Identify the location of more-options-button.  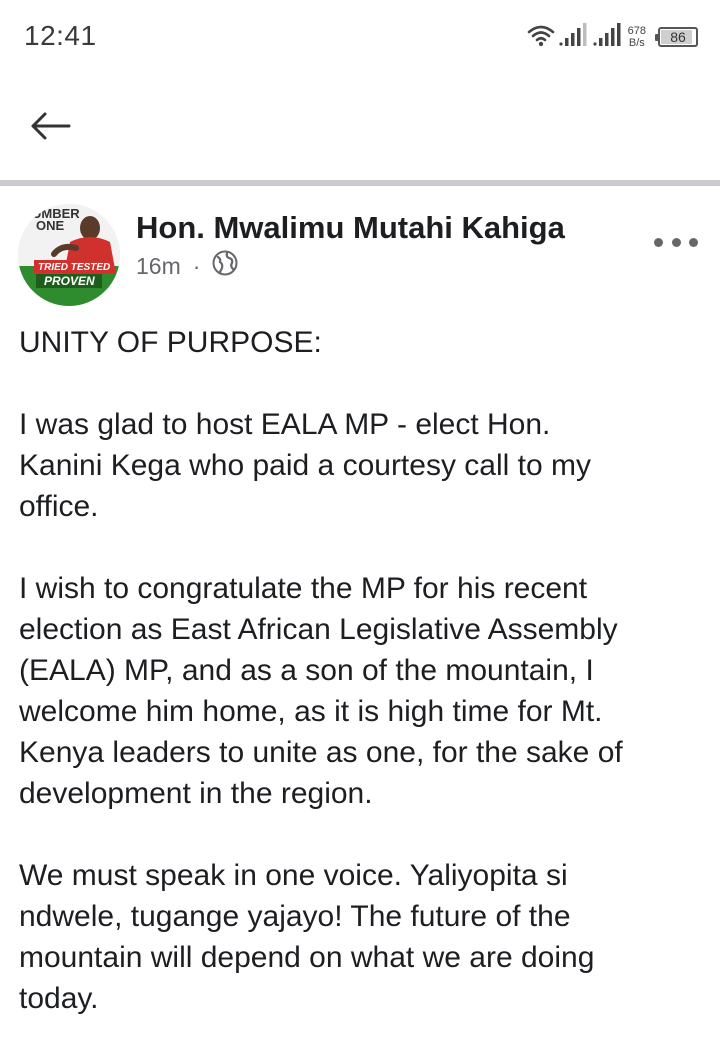
(676, 242).